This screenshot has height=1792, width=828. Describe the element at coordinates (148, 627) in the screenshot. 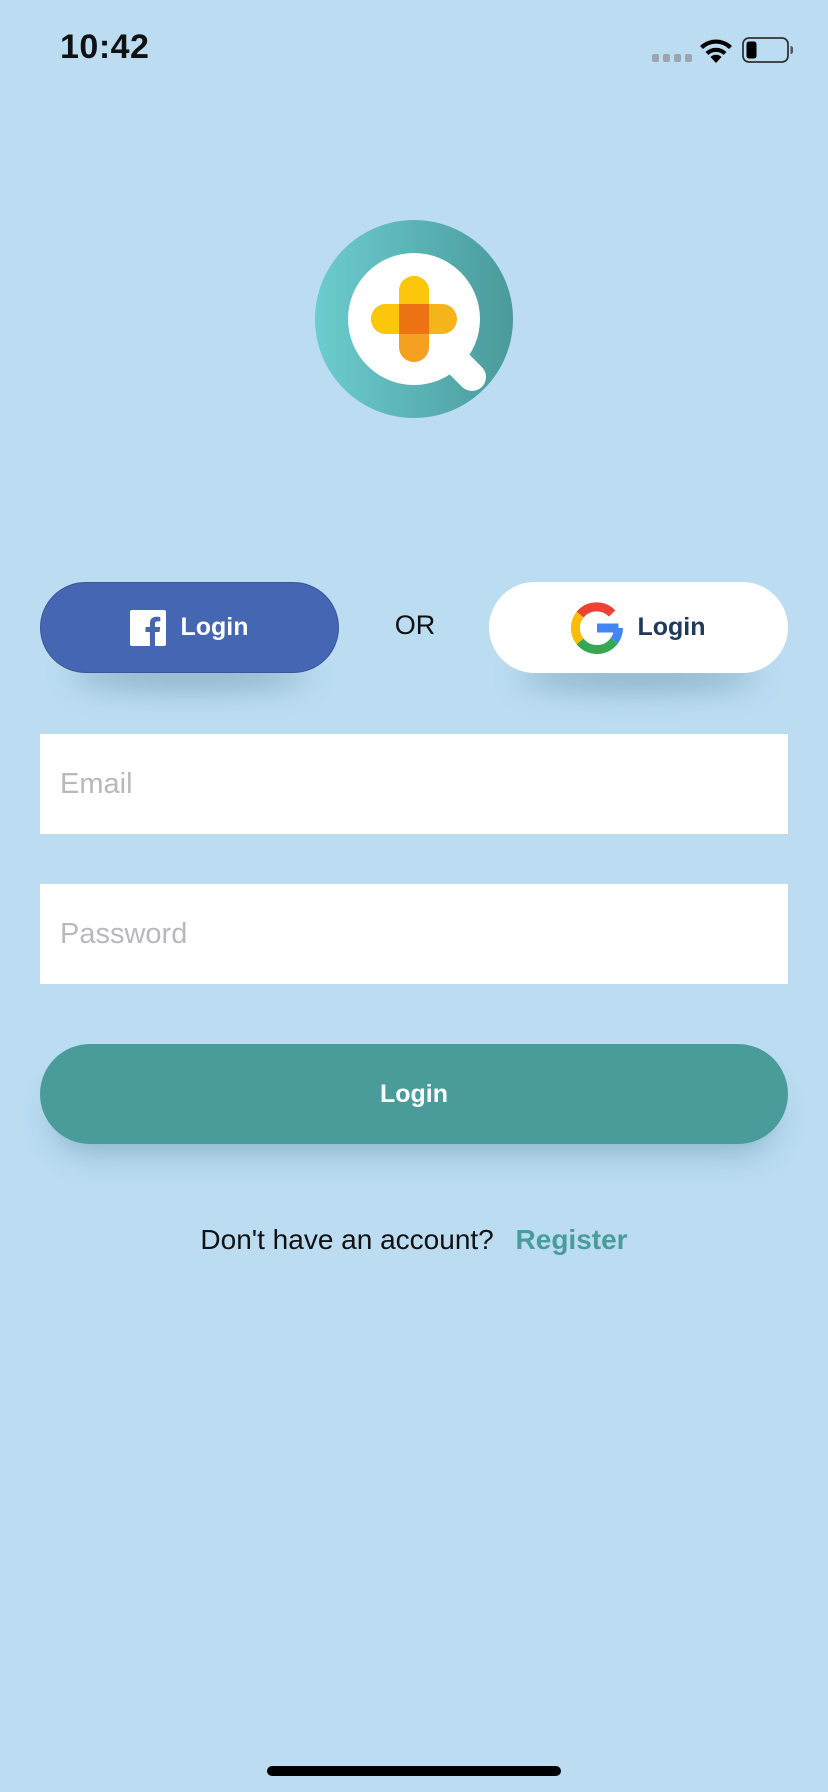

I see `facebook-icon` at that location.